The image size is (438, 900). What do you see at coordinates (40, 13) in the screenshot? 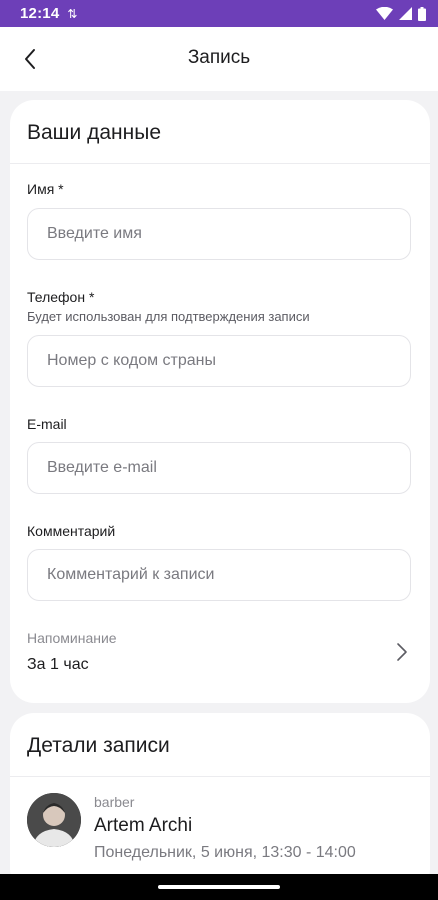
I see `status-time: 12:14` at bounding box center [40, 13].